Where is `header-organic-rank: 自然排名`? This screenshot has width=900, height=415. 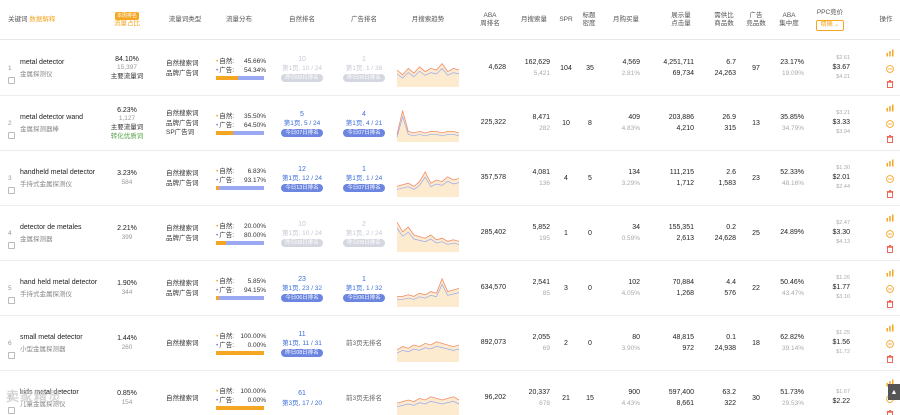
header-organic-rank: 自然排名 is located at coordinates (302, 20).